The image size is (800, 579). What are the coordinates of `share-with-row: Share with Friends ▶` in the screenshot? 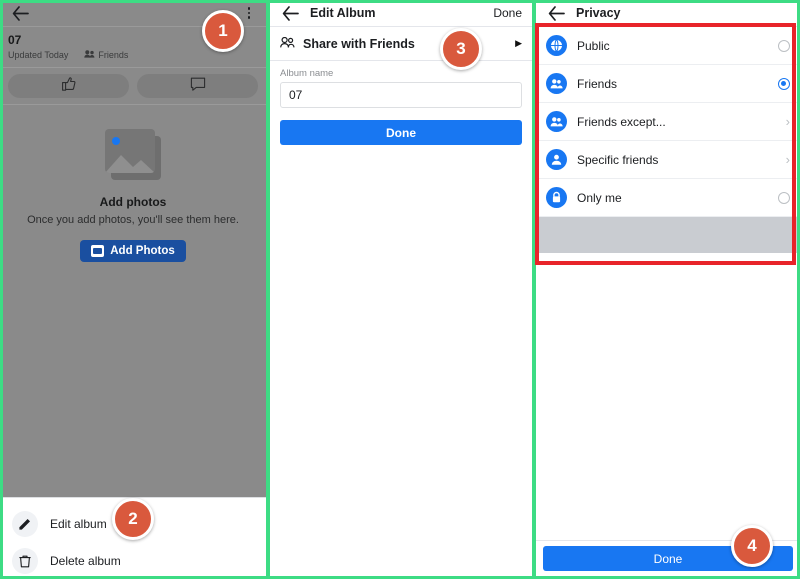 It's located at (401, 44).